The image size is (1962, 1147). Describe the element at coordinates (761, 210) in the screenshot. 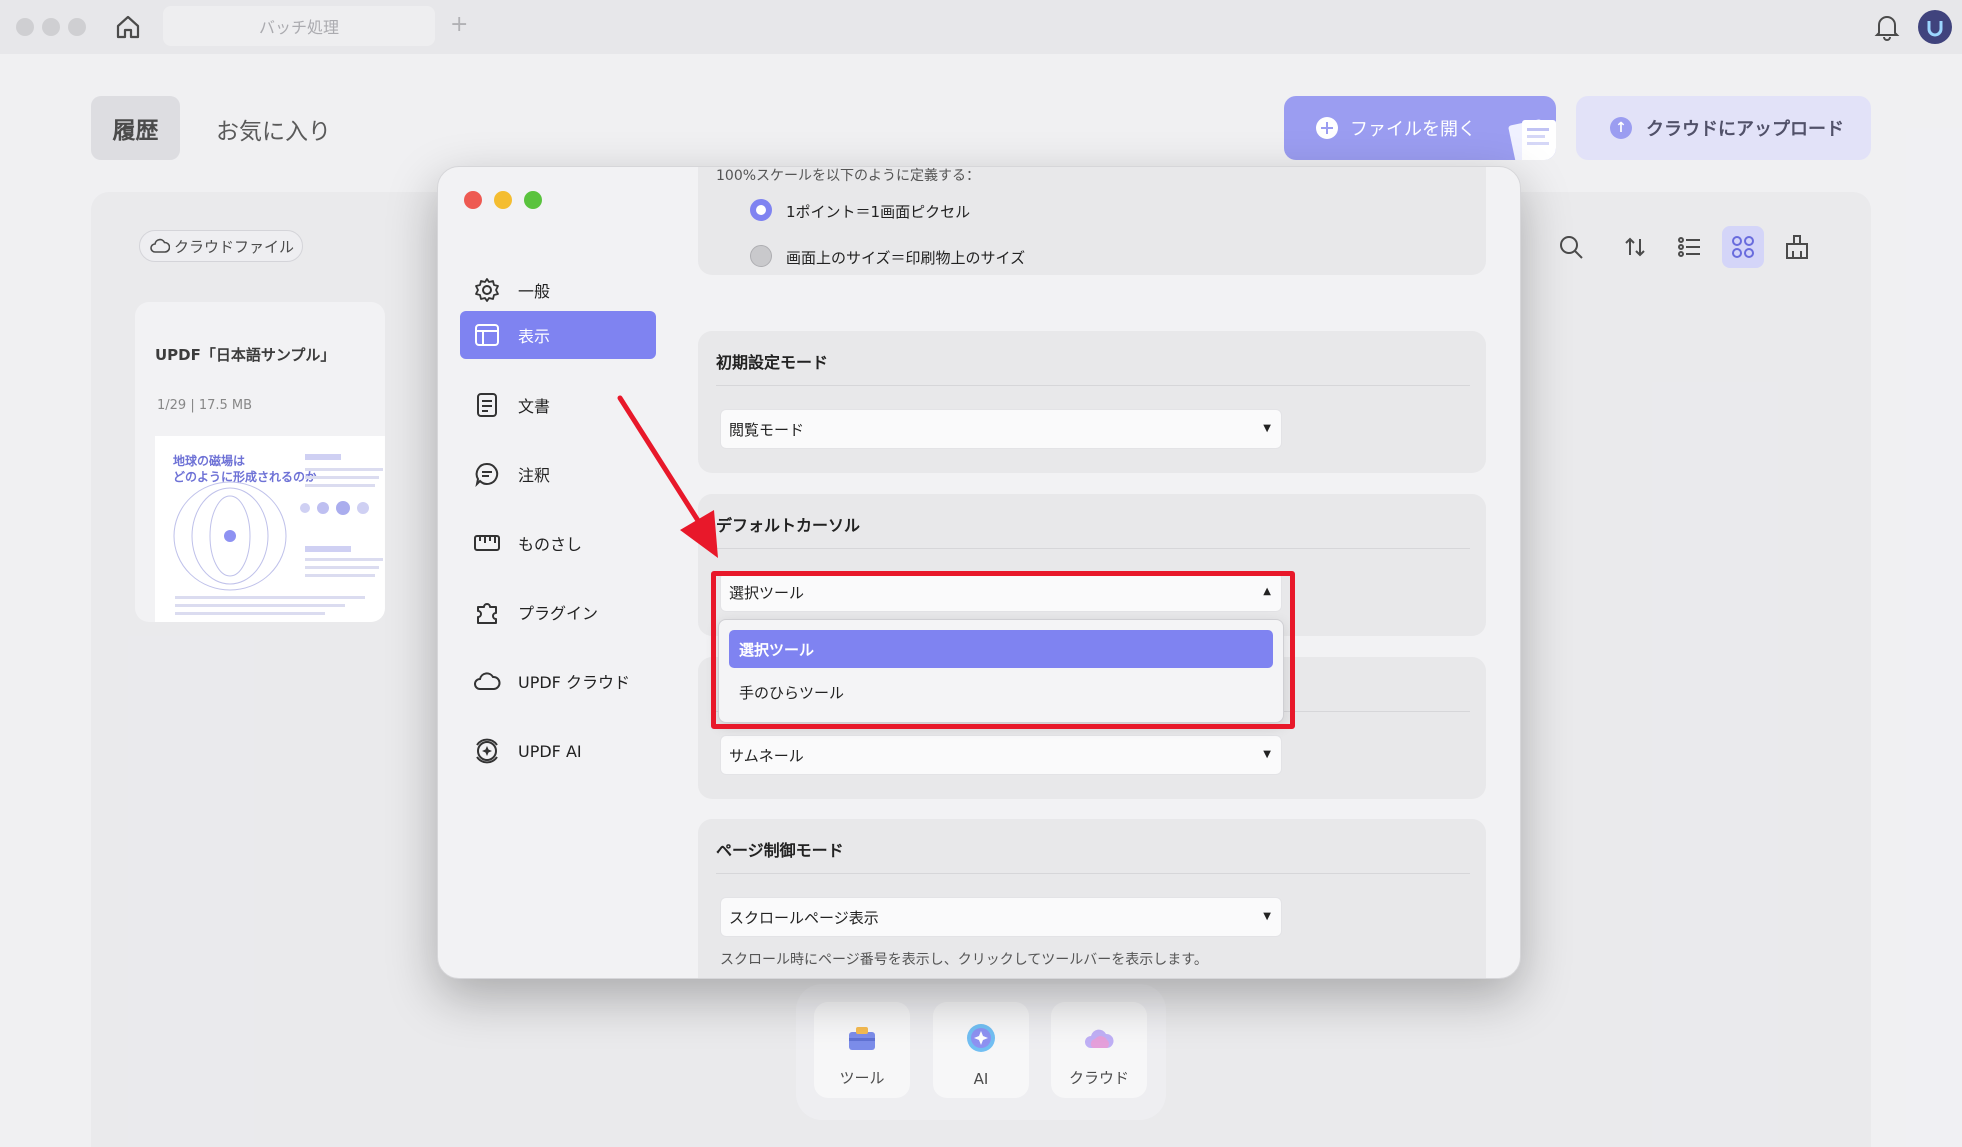

I see `radio-point-pixel` at that location.